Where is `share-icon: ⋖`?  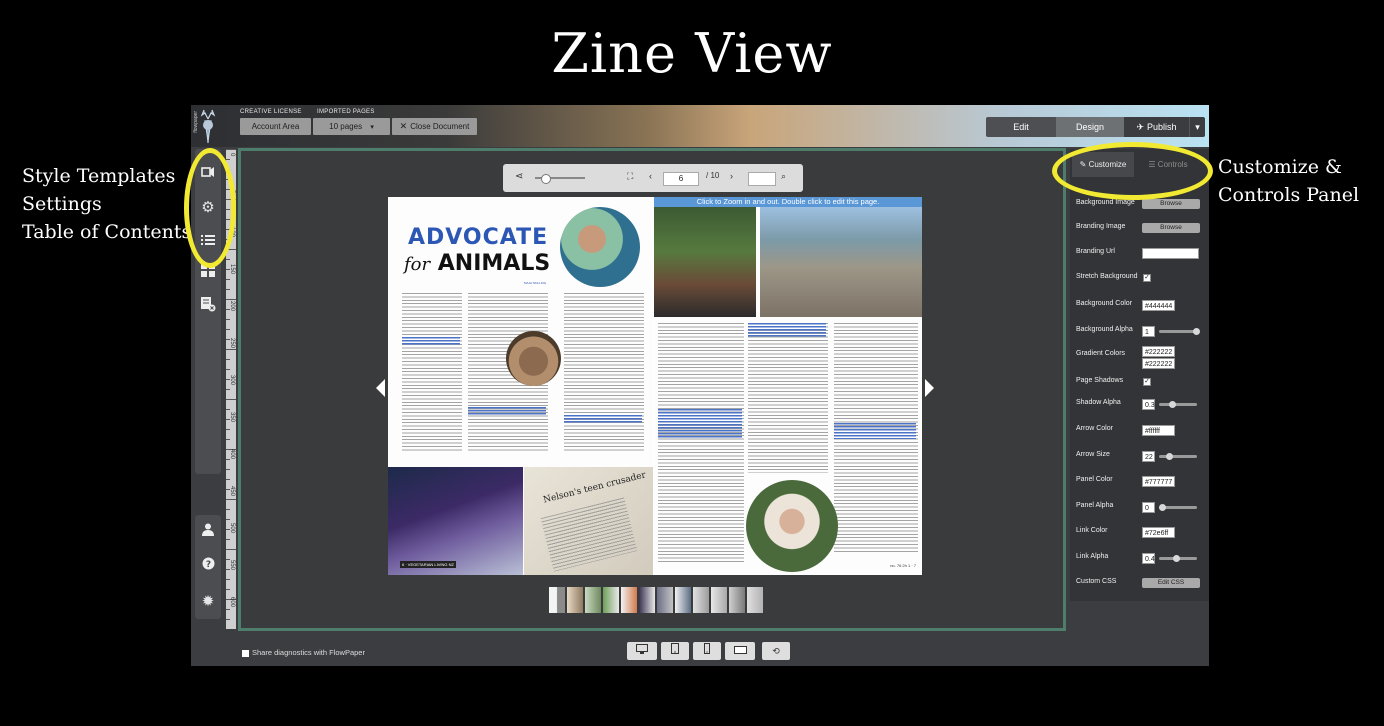
share-icon: ⋖ is located at coordinates (519, 176).